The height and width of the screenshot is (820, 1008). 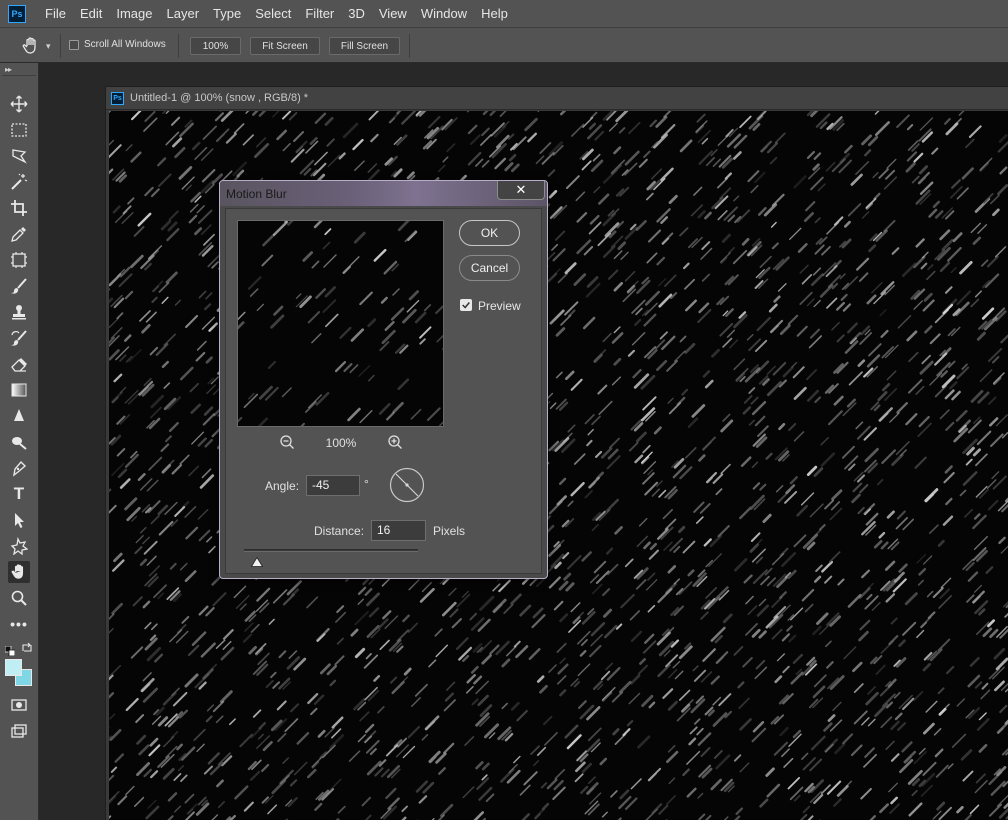 What do you see at coordinates (366, 484) in the screenshot?
I see `degree-symbol: °` at bounding box center [366, 484].